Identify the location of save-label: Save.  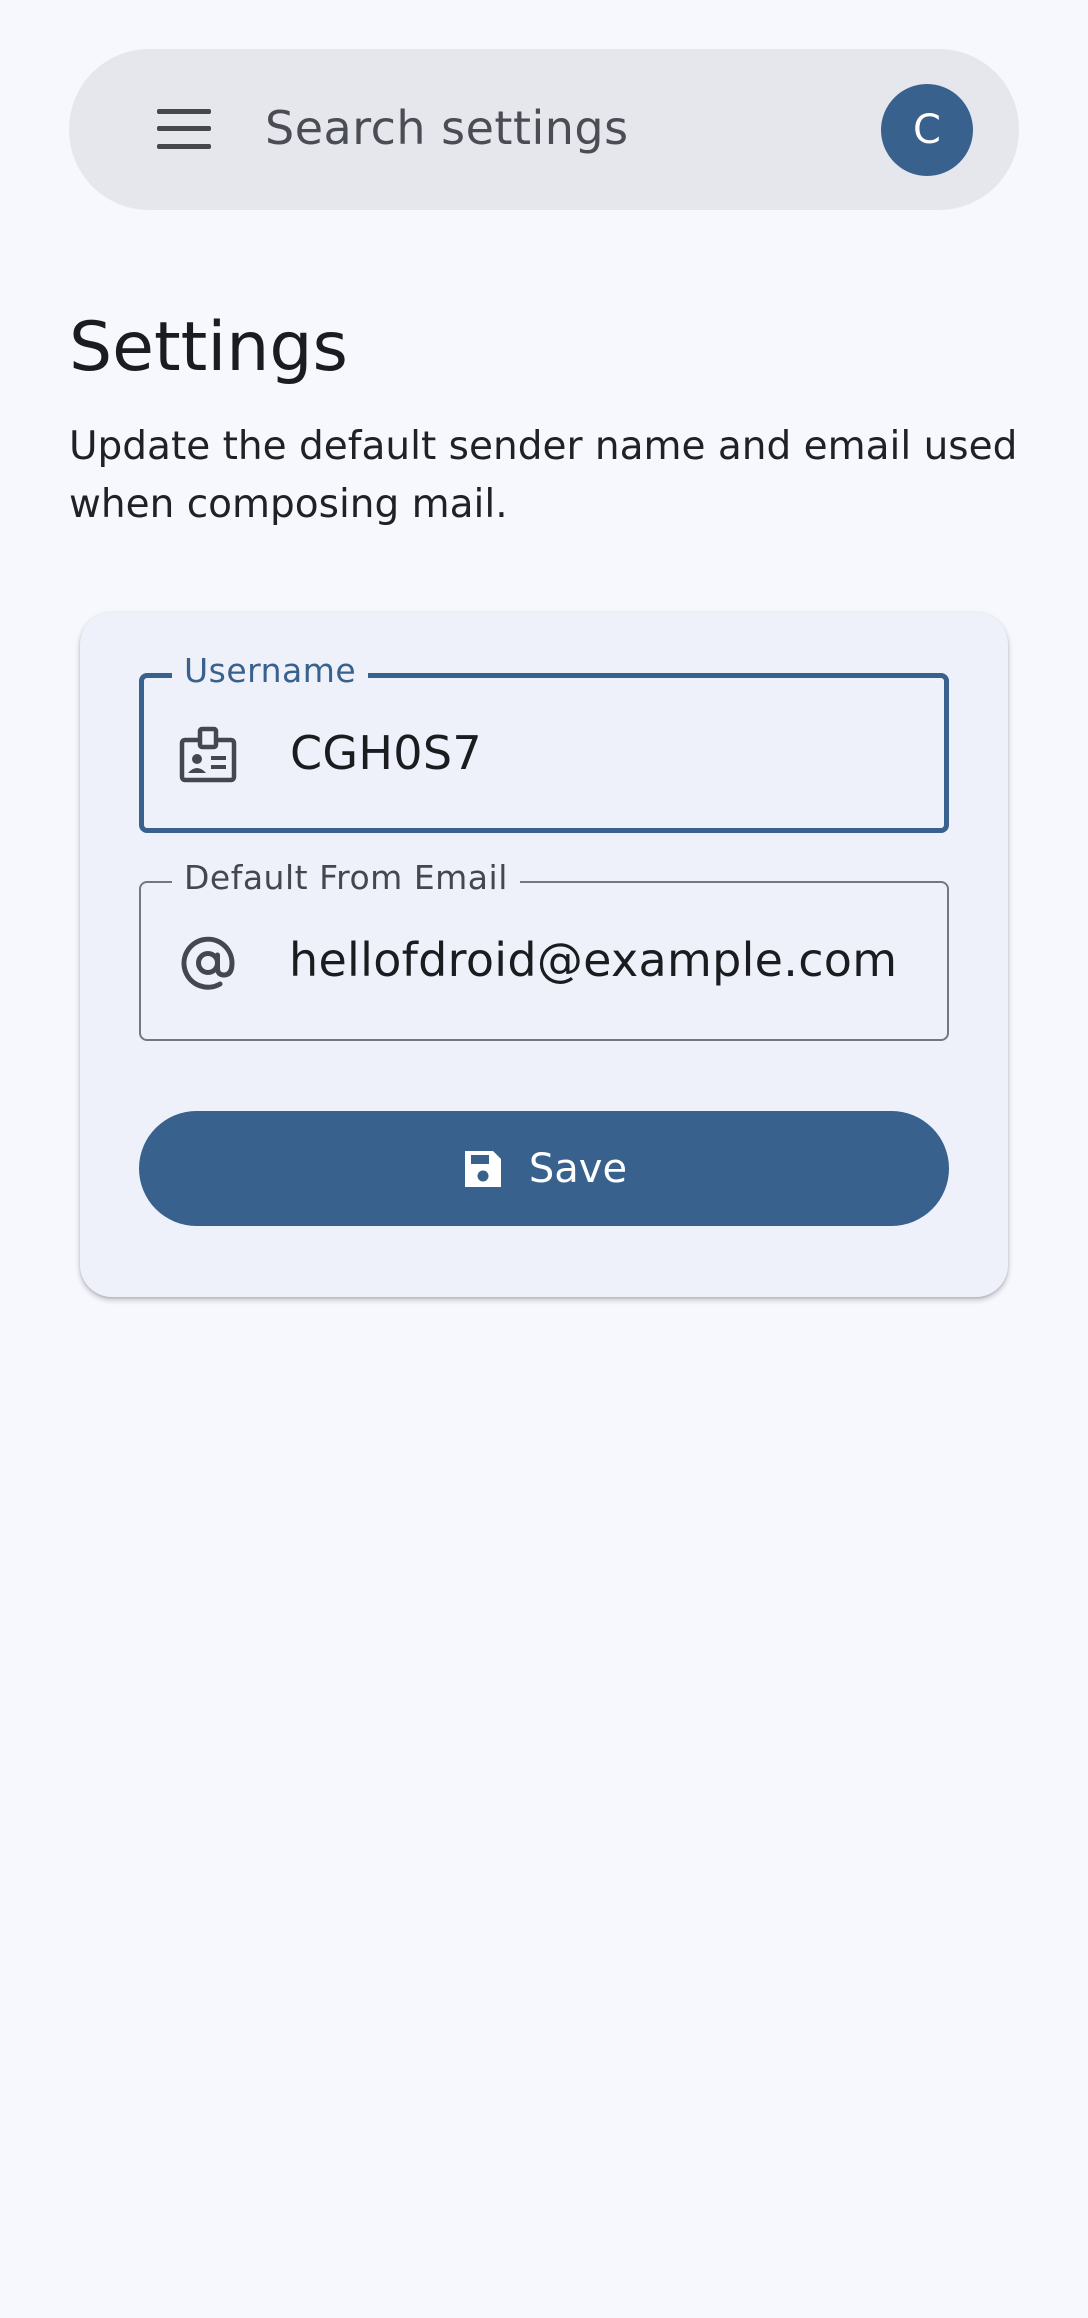
(578, 1168).